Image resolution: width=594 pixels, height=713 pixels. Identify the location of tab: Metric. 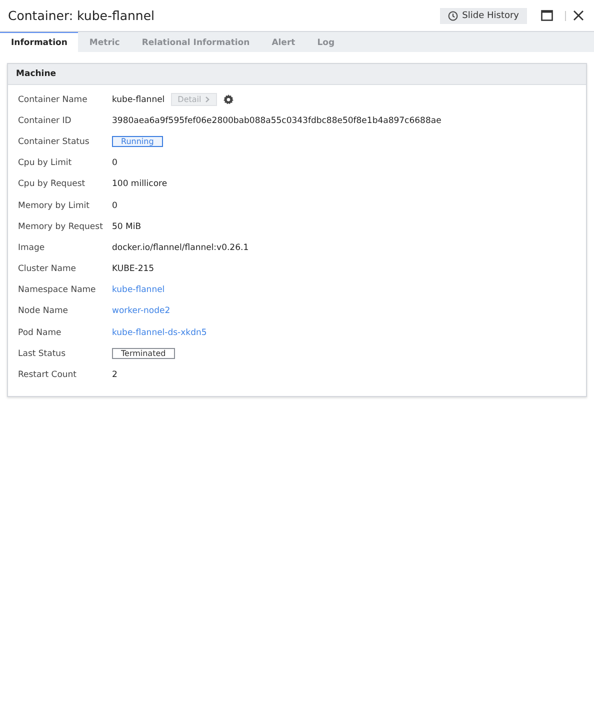
(104, 42).